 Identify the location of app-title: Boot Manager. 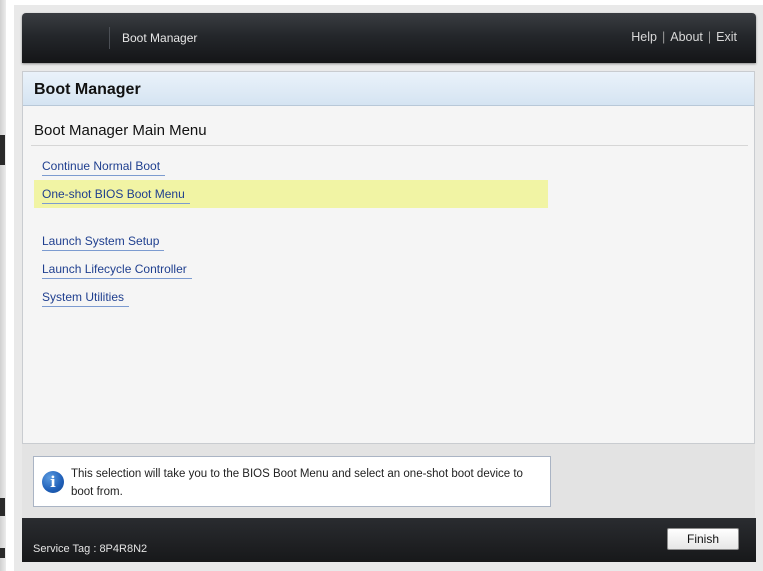
(160, 38).